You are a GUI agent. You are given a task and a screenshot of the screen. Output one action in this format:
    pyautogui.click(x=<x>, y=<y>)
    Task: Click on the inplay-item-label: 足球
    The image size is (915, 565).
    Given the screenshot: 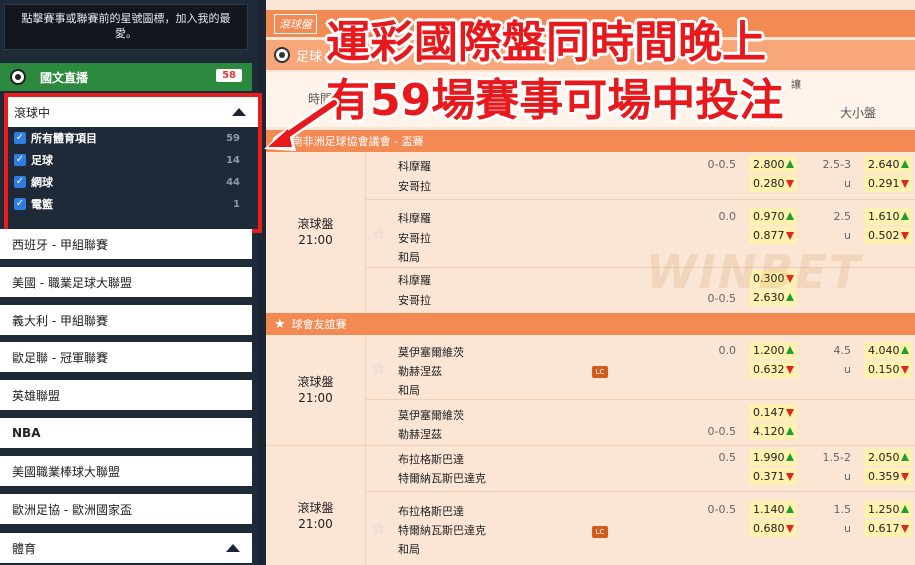 What is the action you would take?
    pyautogui.click(x=42, y=160)
    